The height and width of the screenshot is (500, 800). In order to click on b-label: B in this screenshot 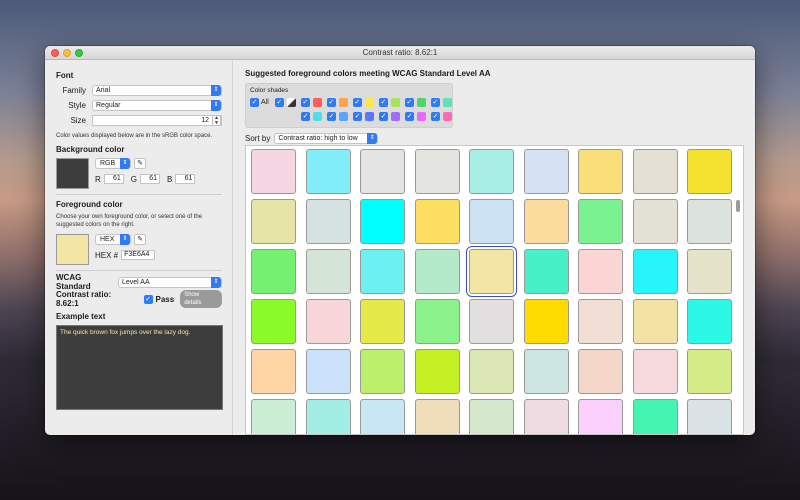, I will do `click(170, 179)`.